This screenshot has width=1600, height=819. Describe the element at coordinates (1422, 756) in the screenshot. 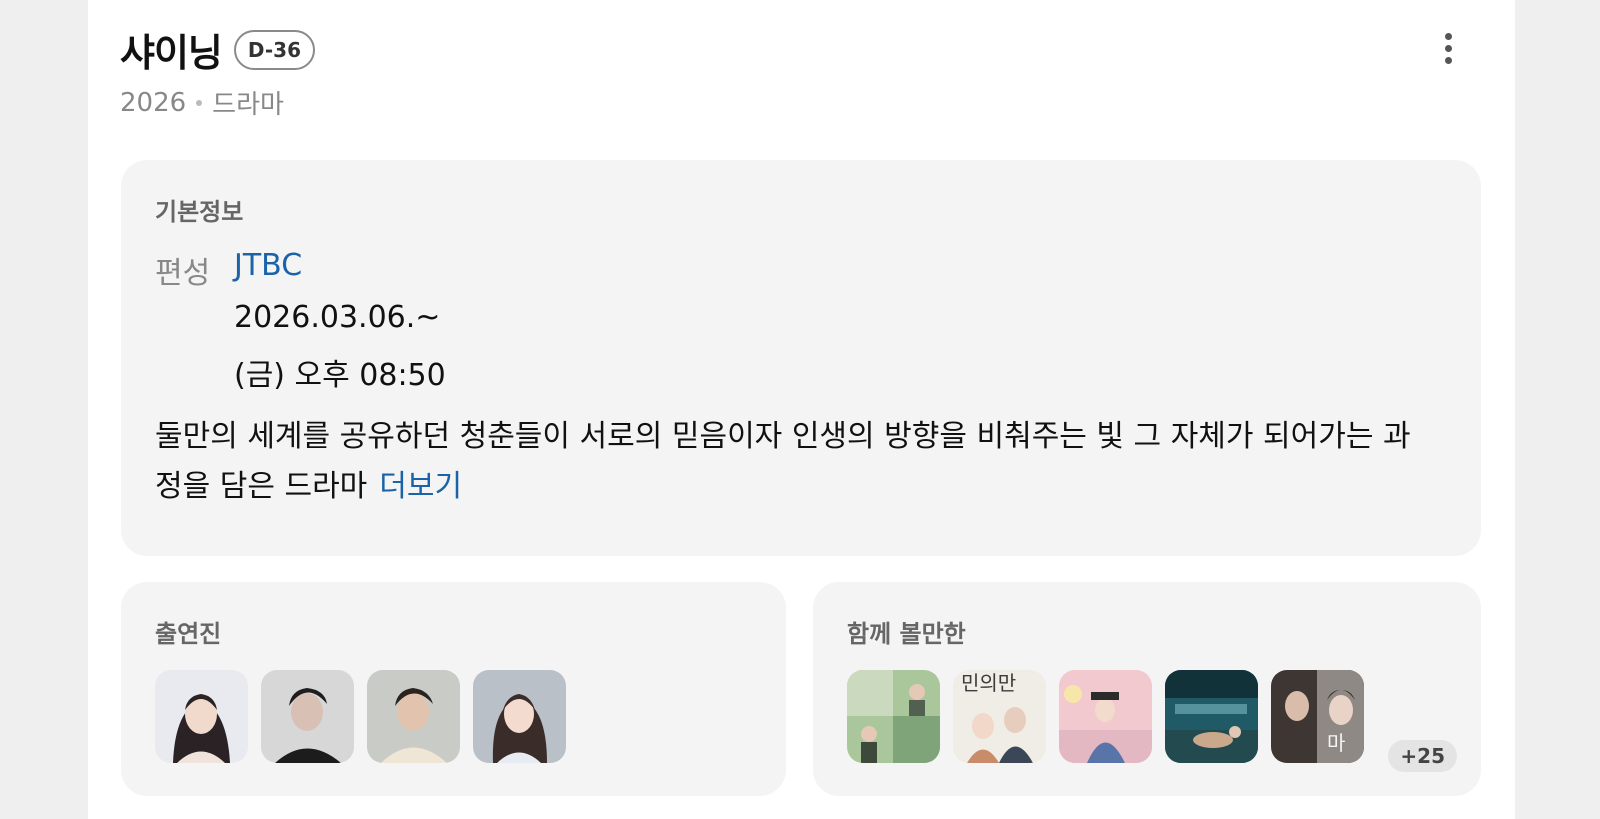

I see `more-count-badge: +25` at that location.